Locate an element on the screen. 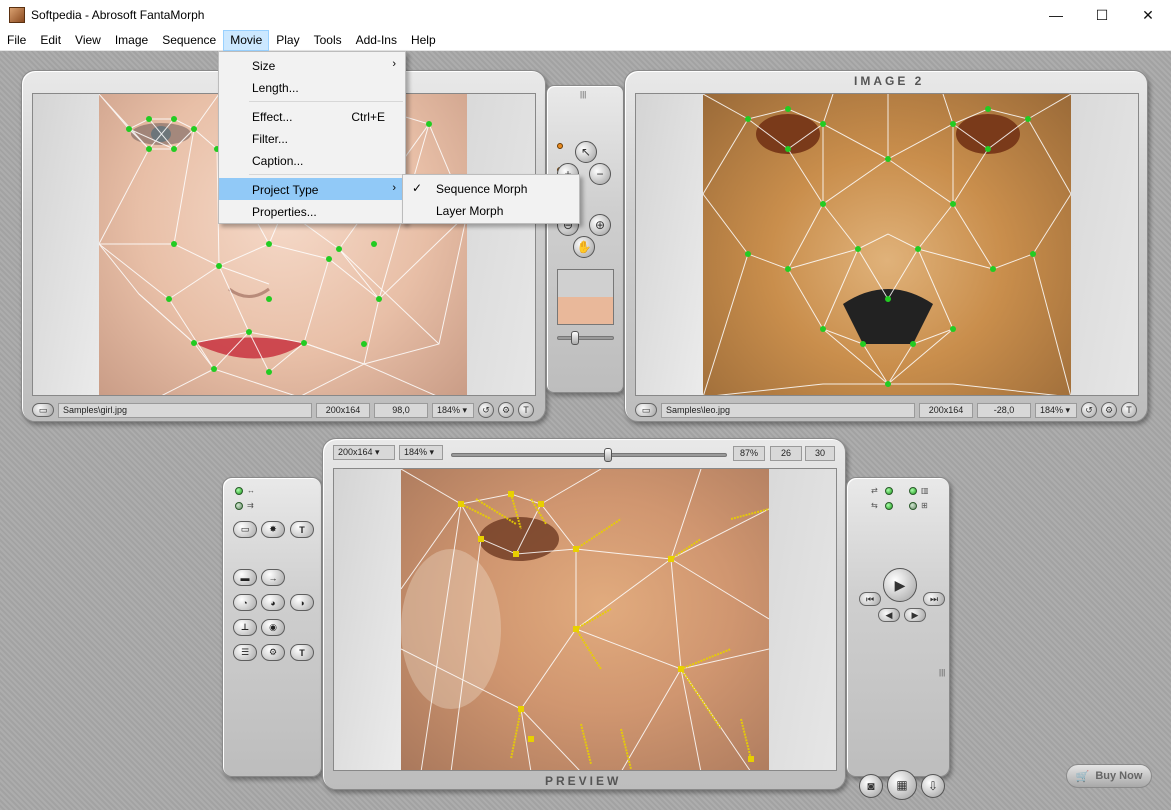 The height and width of the screenshot is (810, 1171). menu-item-sequence-morph: ✓ Sequence Morph is located at coordinates (491, 188).